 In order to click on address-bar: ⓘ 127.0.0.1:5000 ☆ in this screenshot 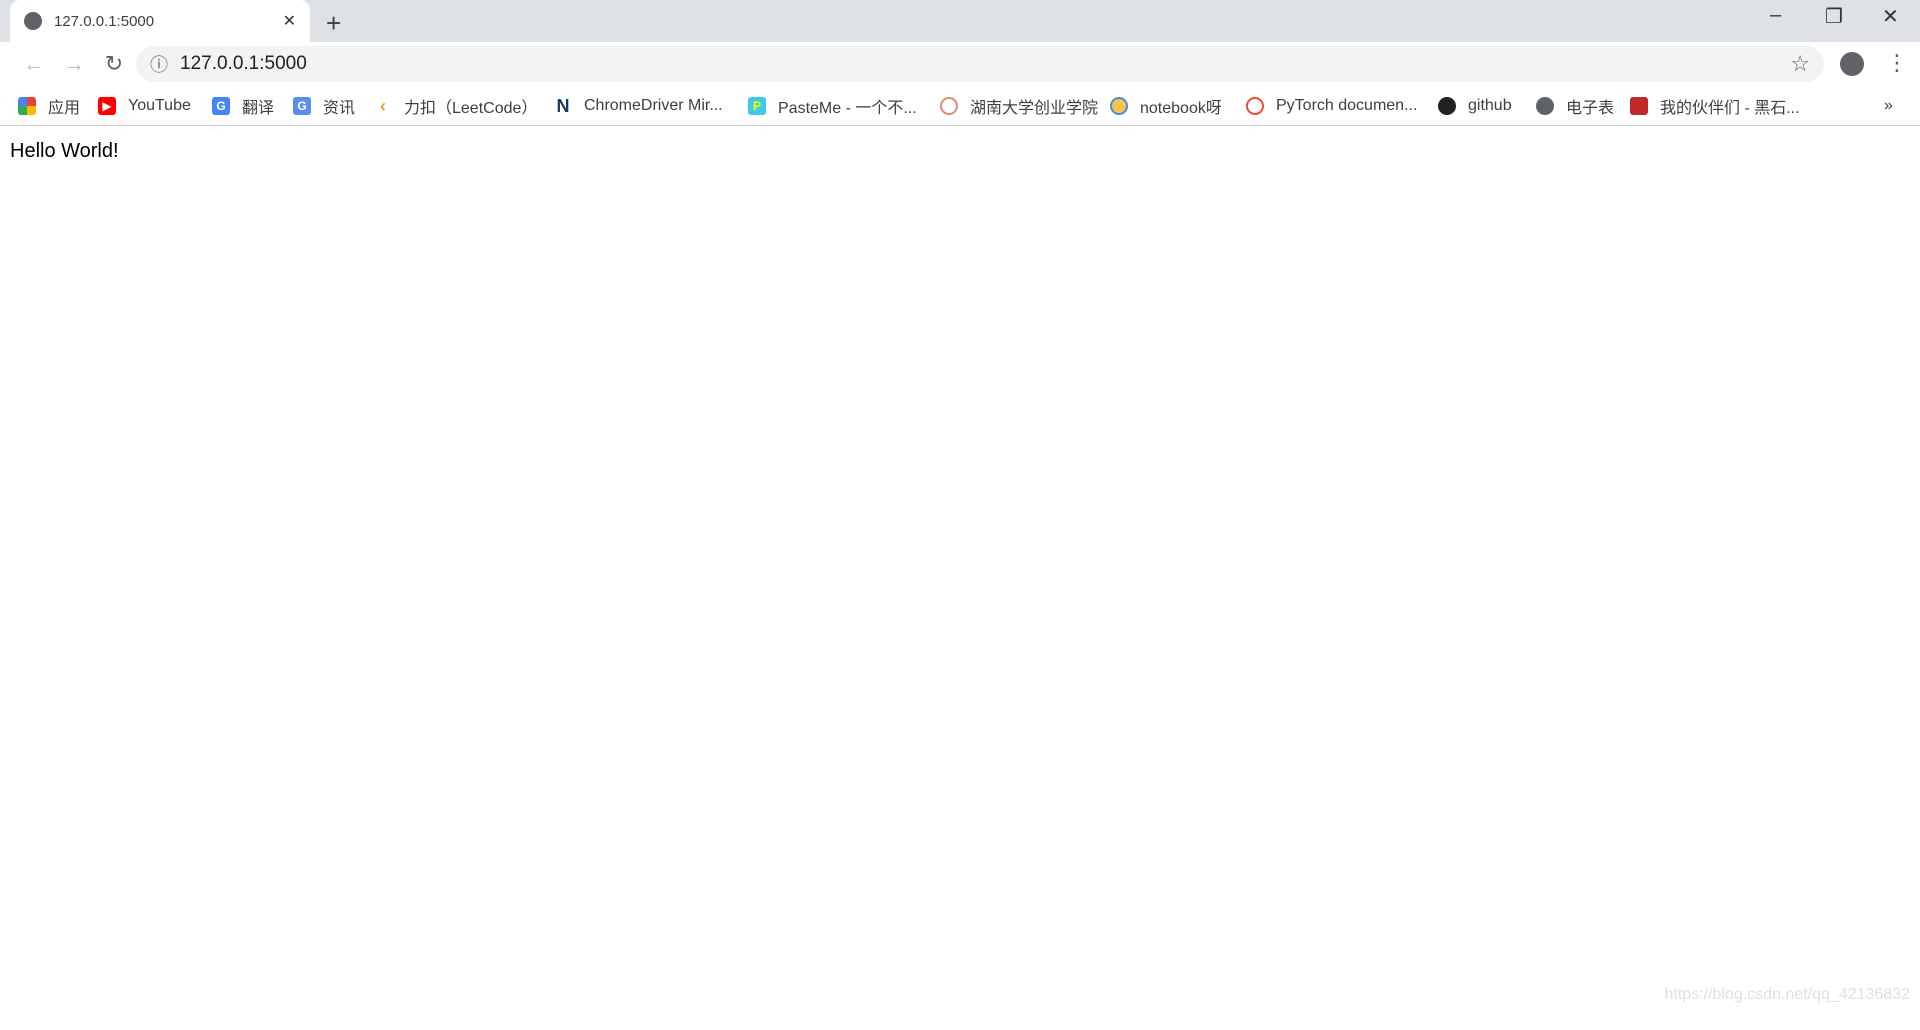, I will do `click(980, 64)`.